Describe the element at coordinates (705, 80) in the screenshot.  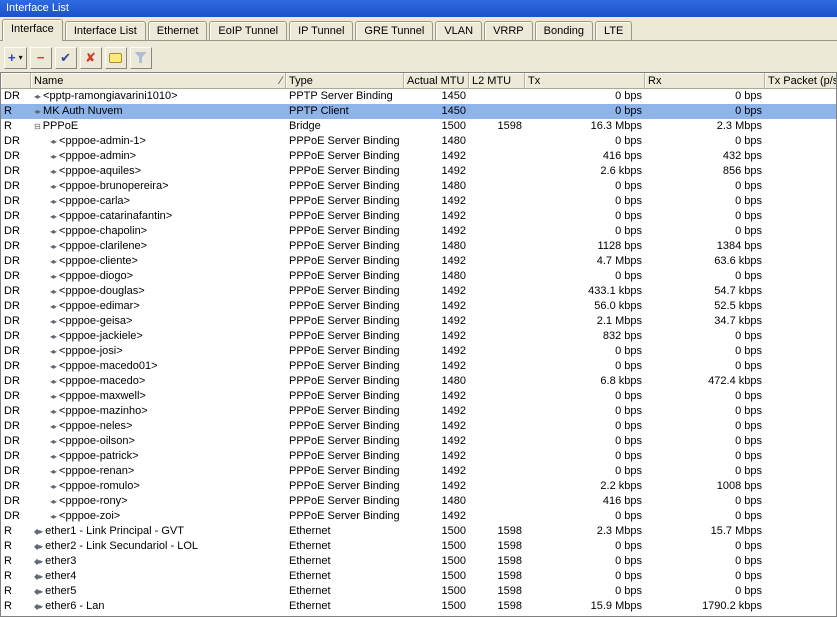
I see `column-header-rx: Rx` at that location.